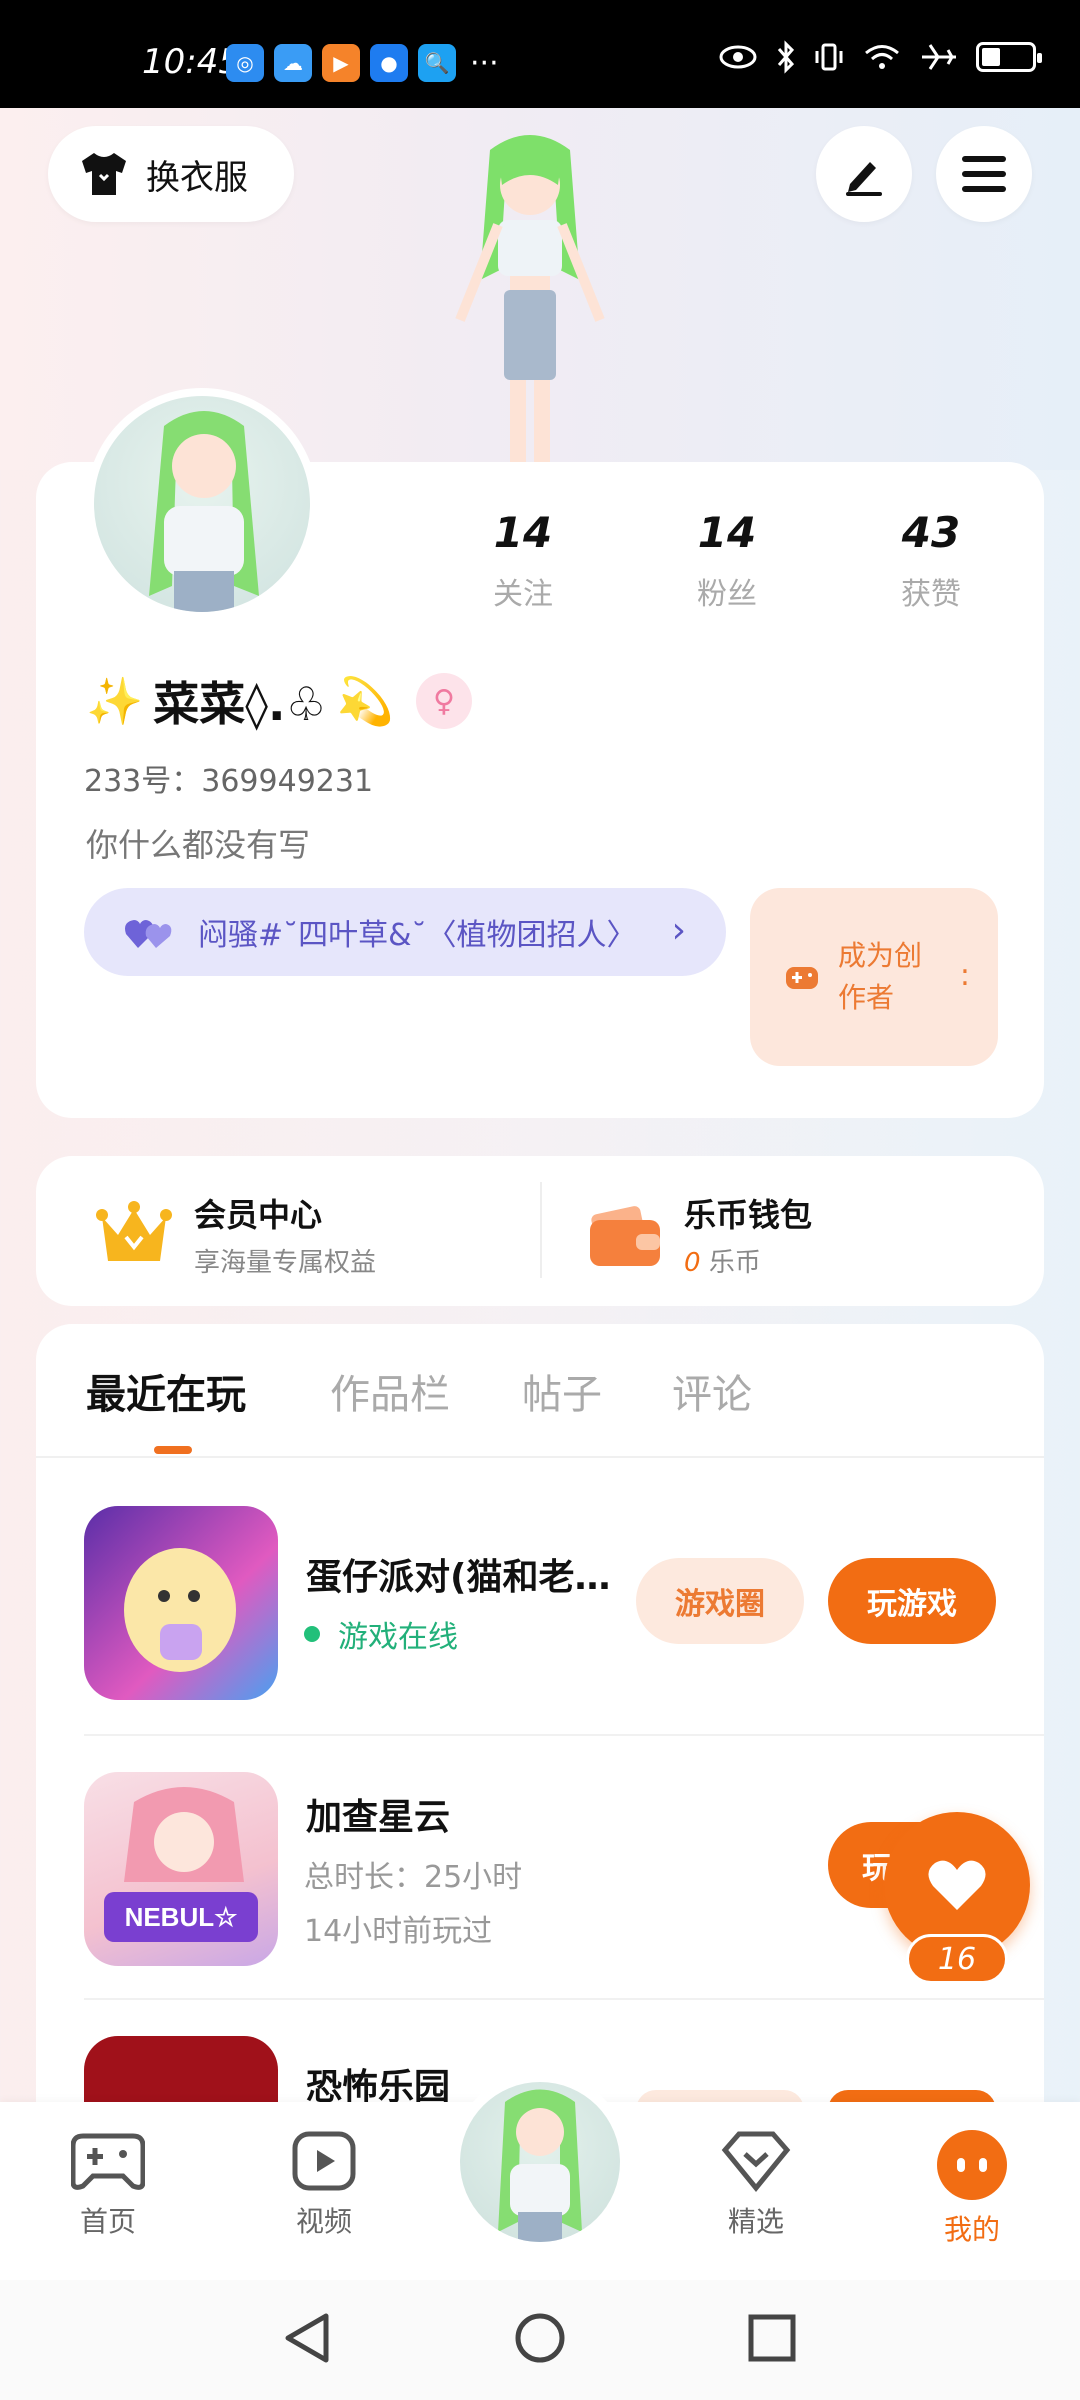 The image size is (1080, 2400). Describe the element at coordinates (964, 975) in the screenshot. I see `more-dots-icon: :` at that location.